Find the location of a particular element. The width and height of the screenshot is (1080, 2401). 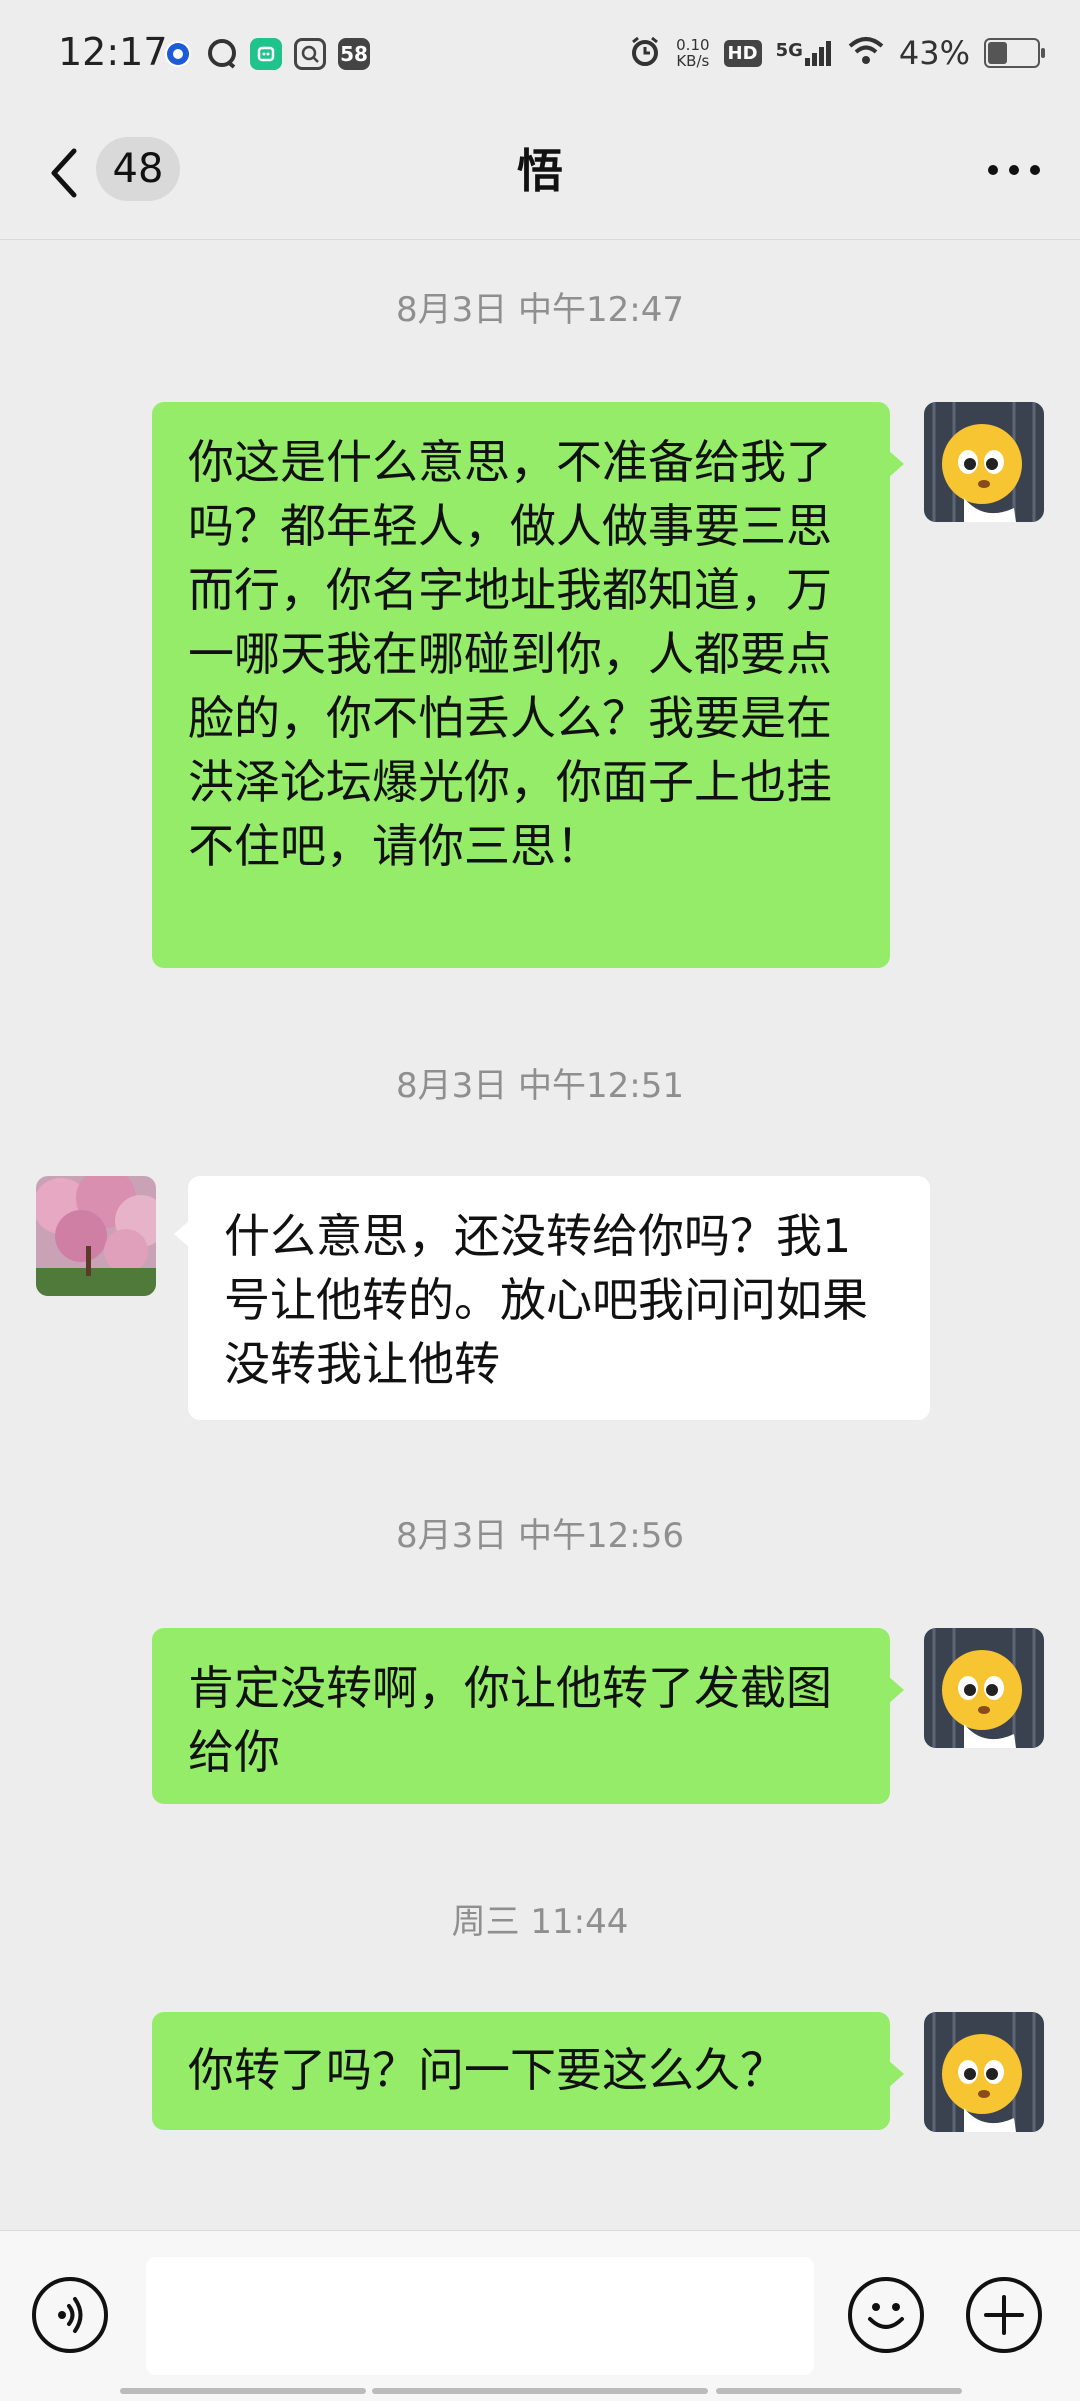

chat-header: 48 悟 is located at coordinates (540, 177).